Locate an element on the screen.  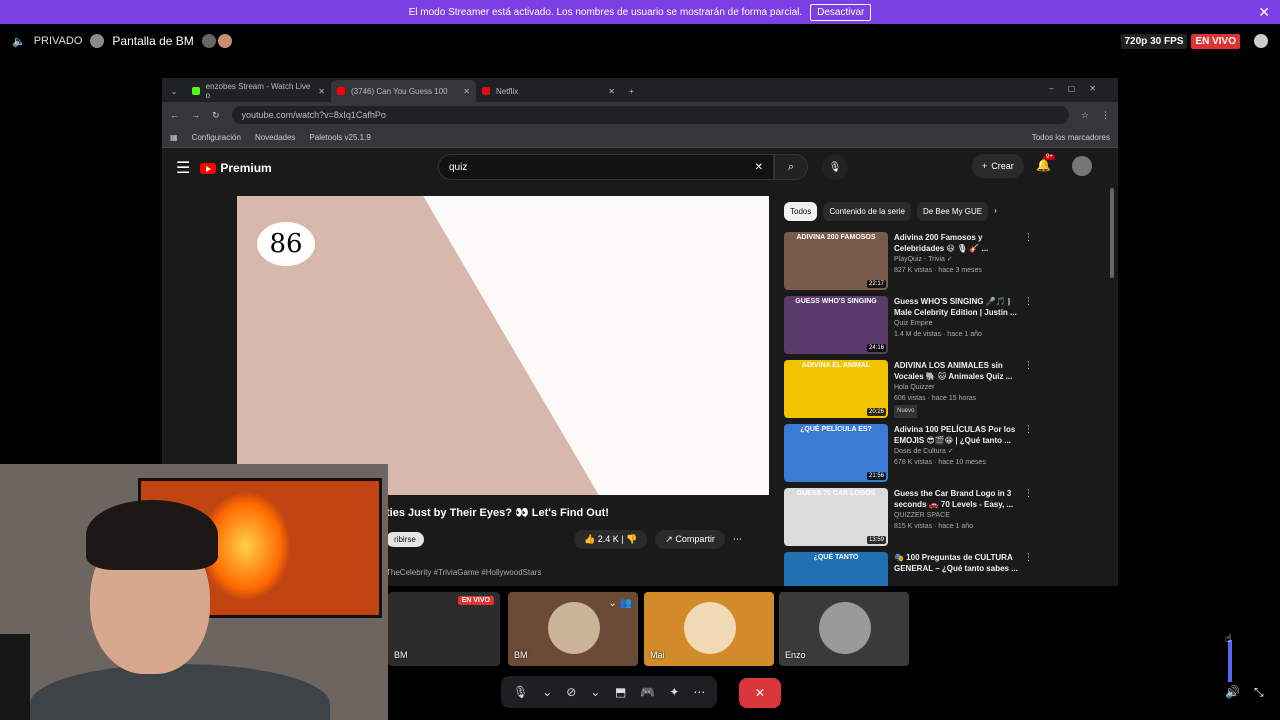
channel-name: PlayQuiz - Trivia ✓ is located at coordinates (956, 259).